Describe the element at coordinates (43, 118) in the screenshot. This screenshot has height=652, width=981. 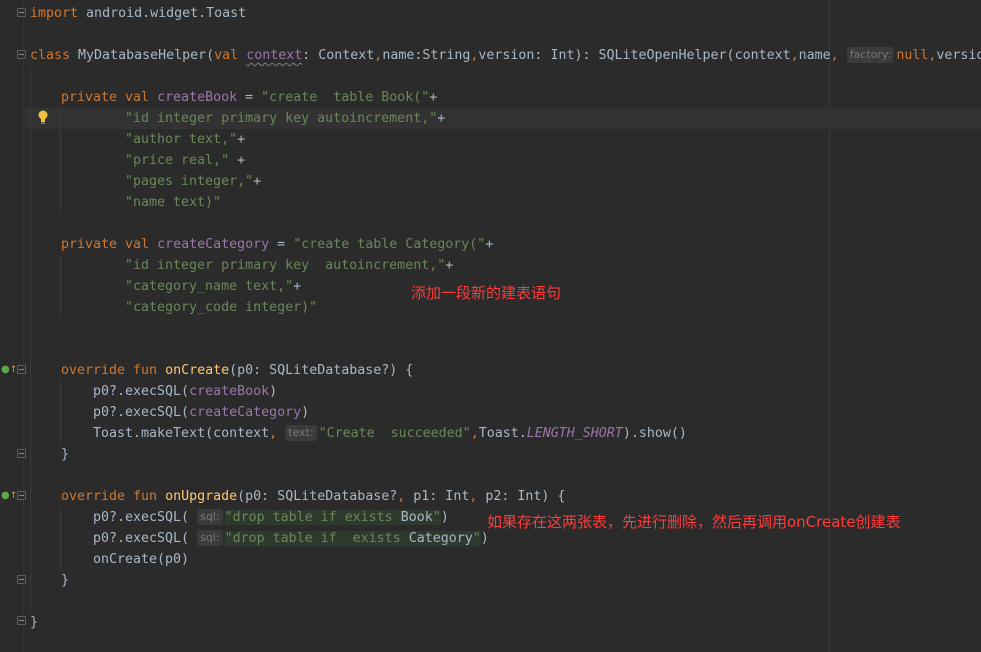
I see `lightbulb-icon` at that location.